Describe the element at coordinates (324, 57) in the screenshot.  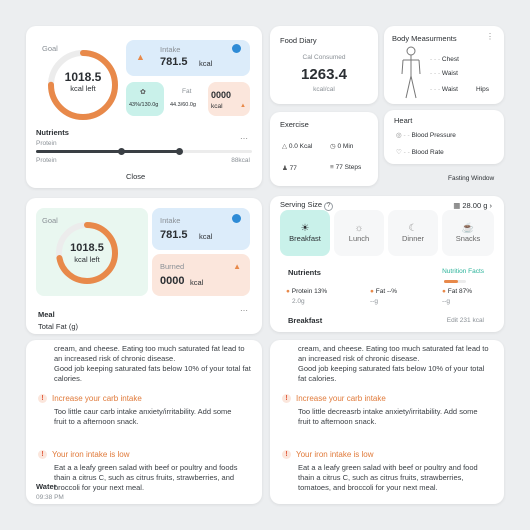
I see `cal-consumed-label: Cal Consumed` at that location.